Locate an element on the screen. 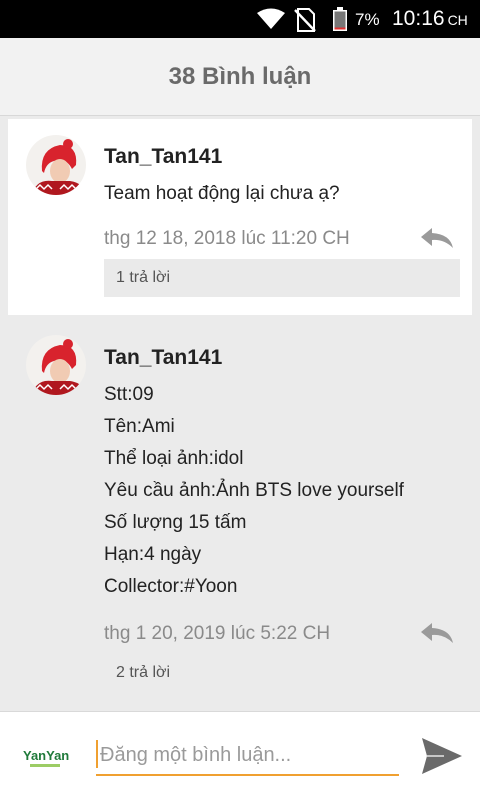  comment-line: Tên:Ami is located at coordinates (139, 426).